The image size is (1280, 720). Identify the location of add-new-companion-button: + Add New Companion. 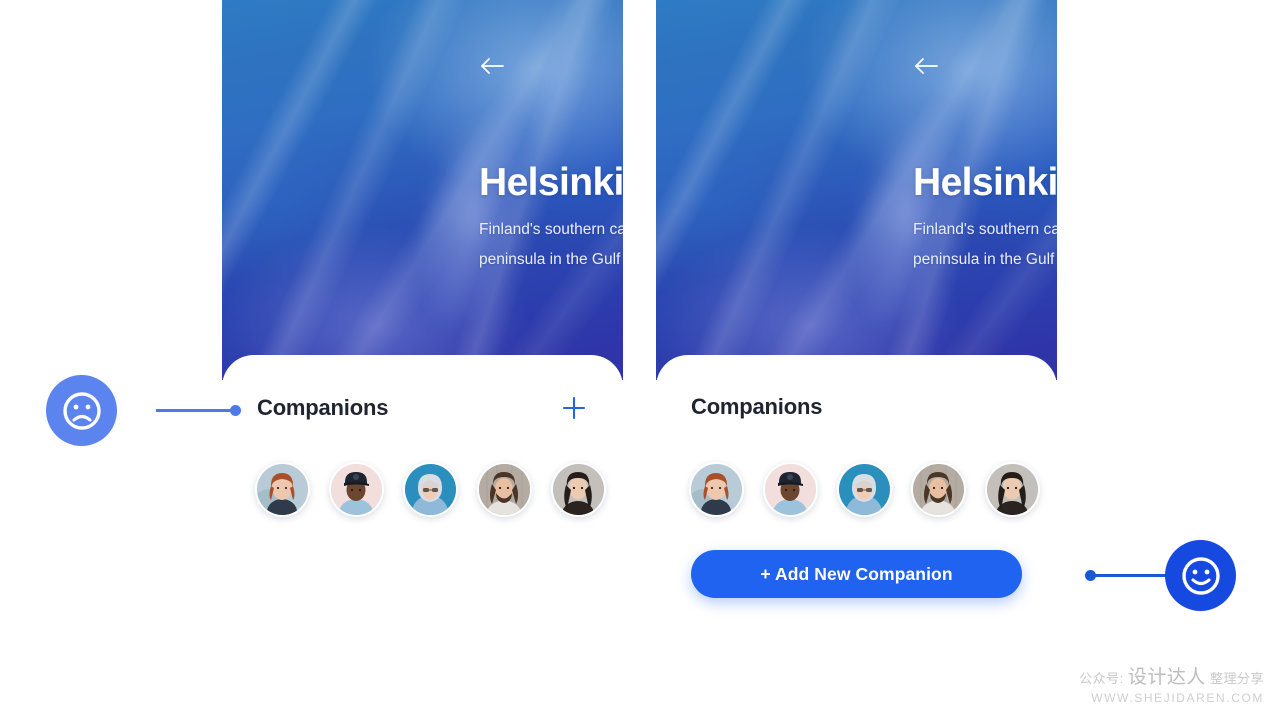
(856, 574).